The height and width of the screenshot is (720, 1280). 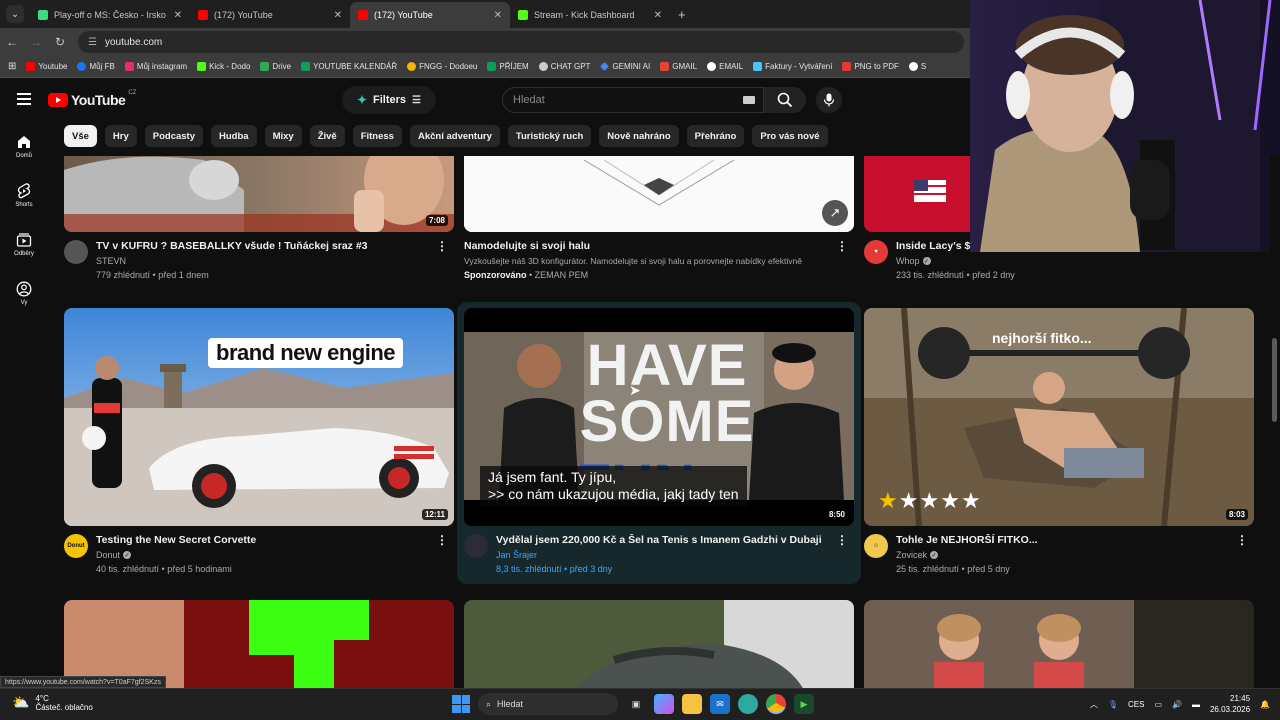 What do you see at coordinates (327, 136) in the screenshot?
I see `chip-live: Živě` at bounding box center [327, 136].